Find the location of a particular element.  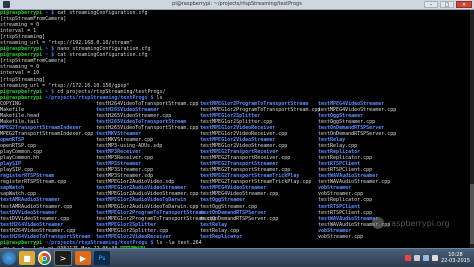

network-icon is located at coordinates (425, 258).